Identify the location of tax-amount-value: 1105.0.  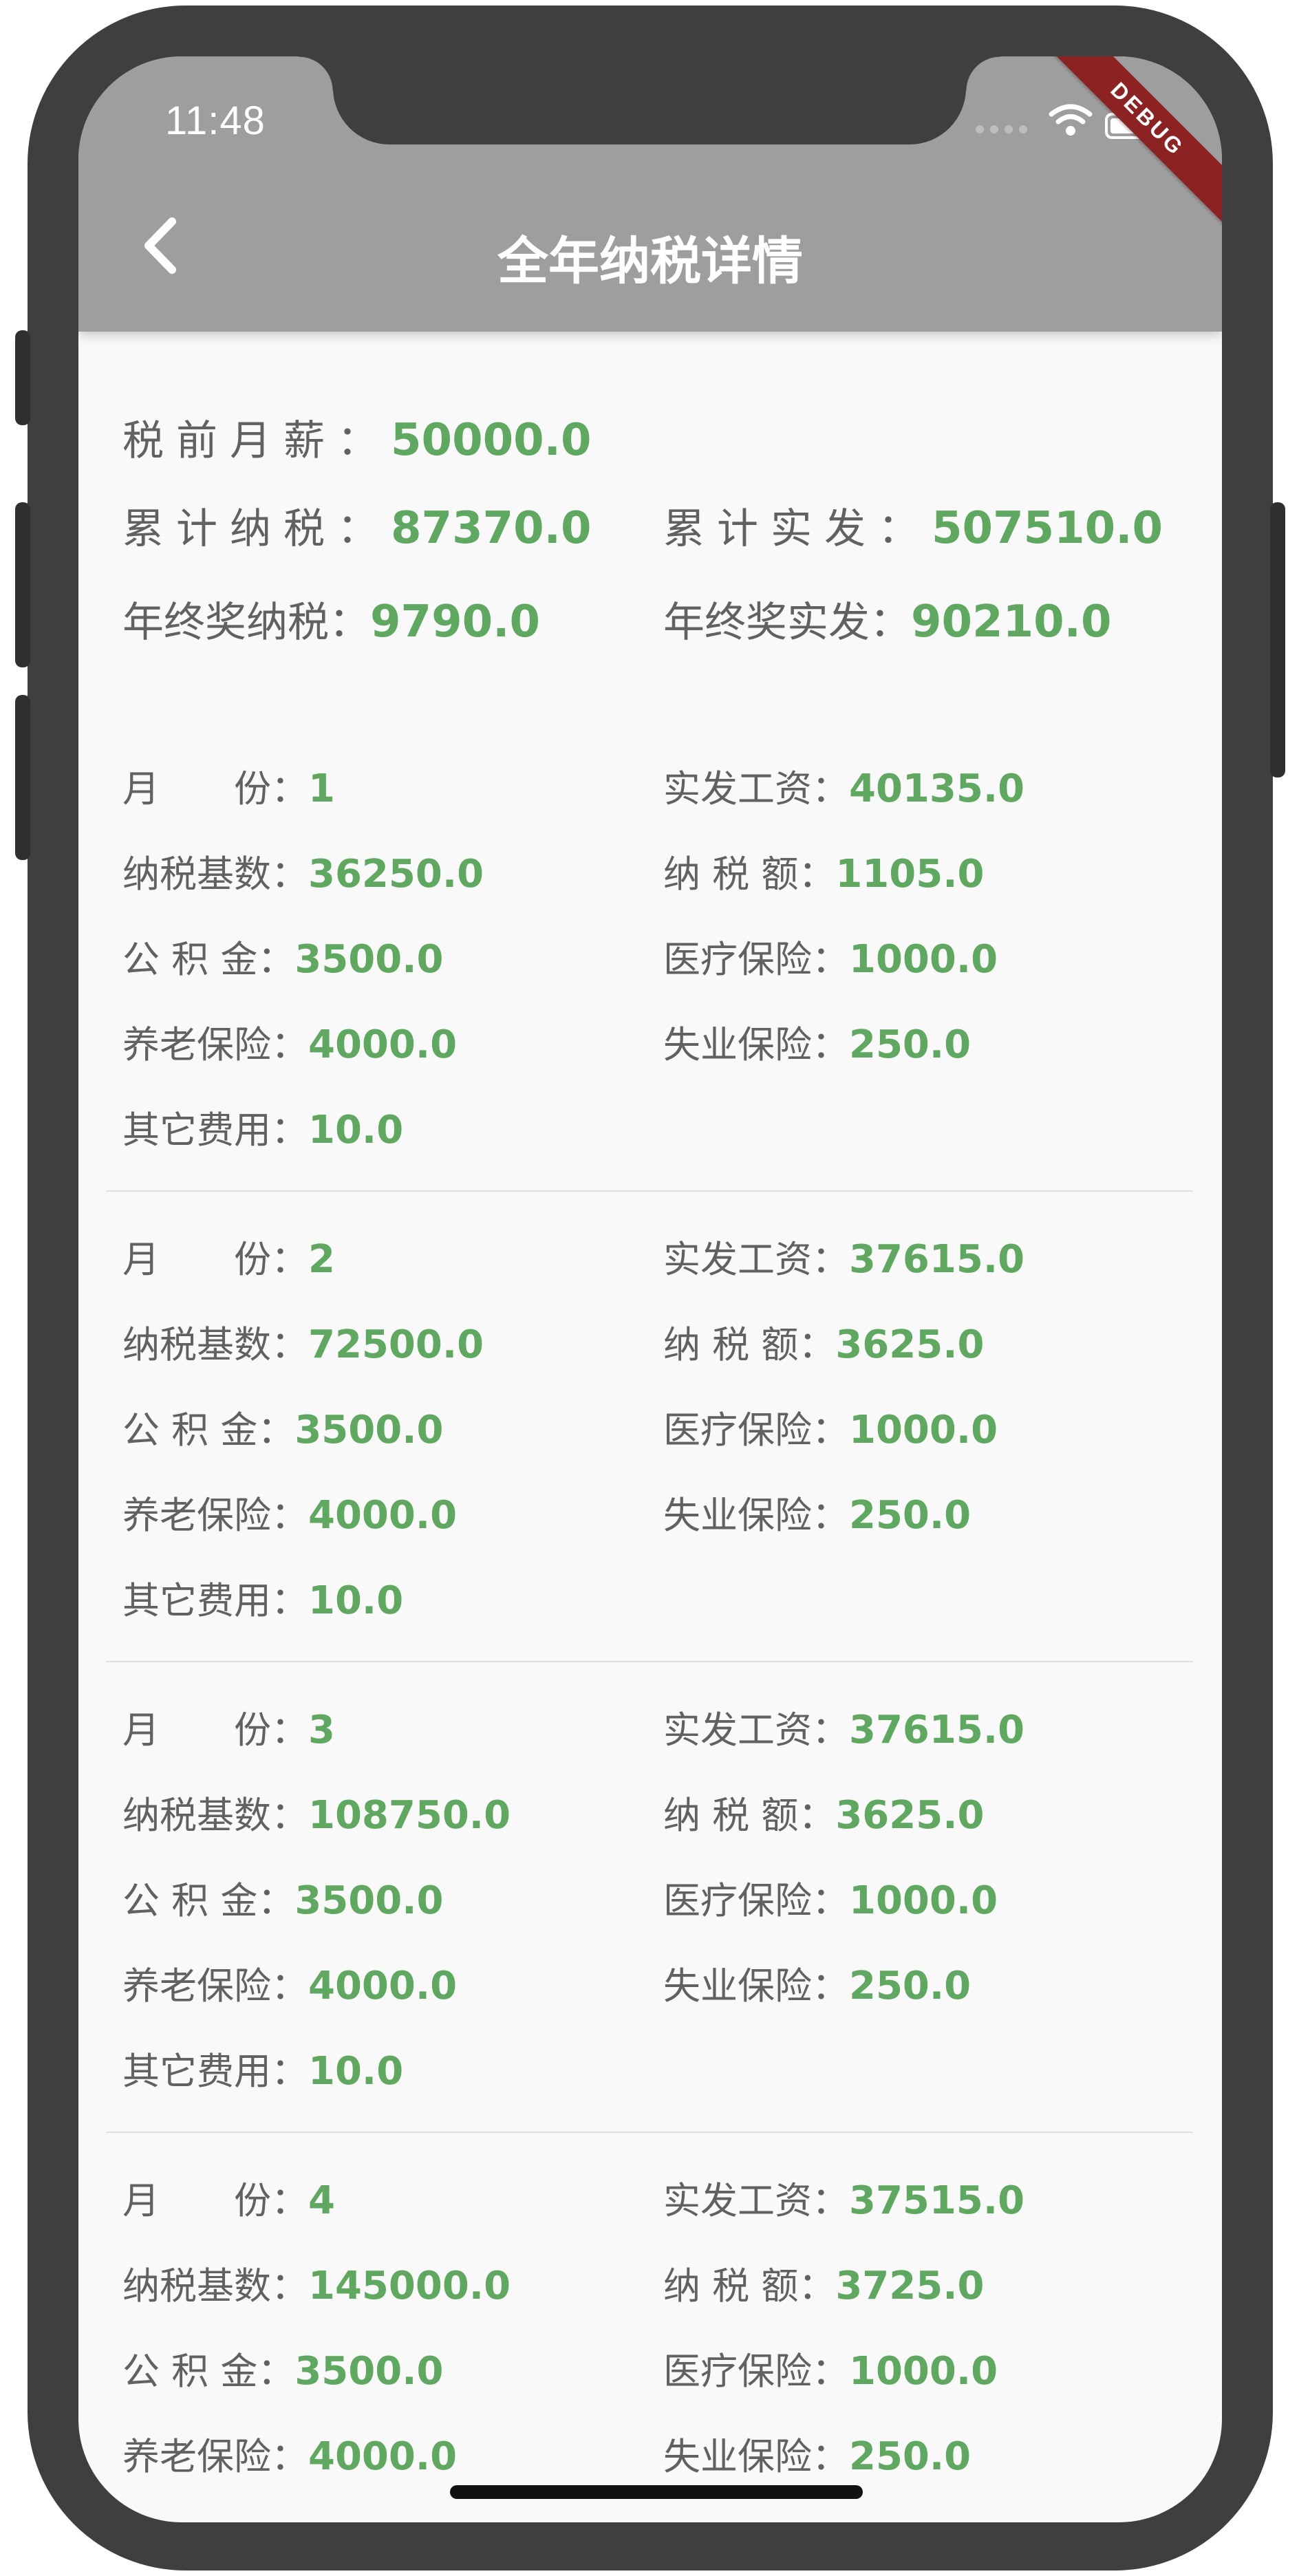
(910, 875).